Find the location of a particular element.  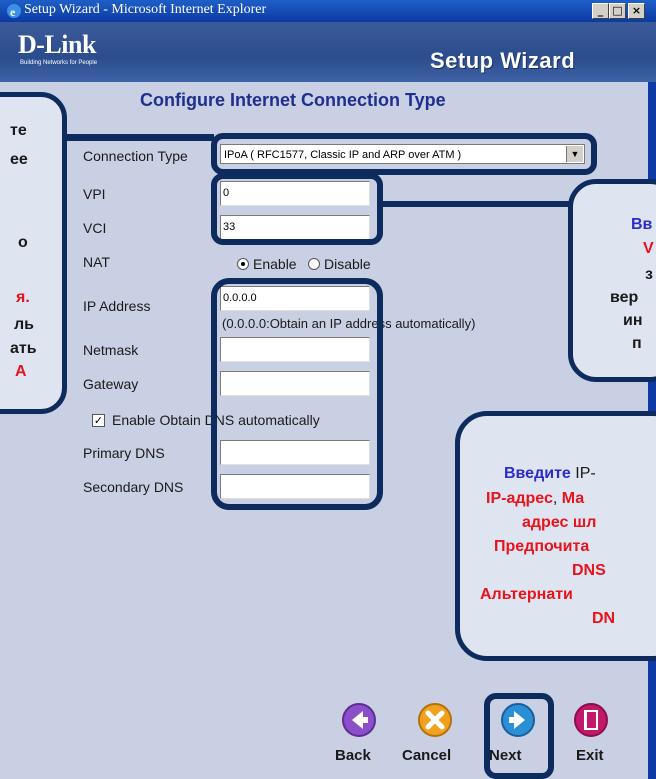

back-label: Back is located at coordinates (353, 755).